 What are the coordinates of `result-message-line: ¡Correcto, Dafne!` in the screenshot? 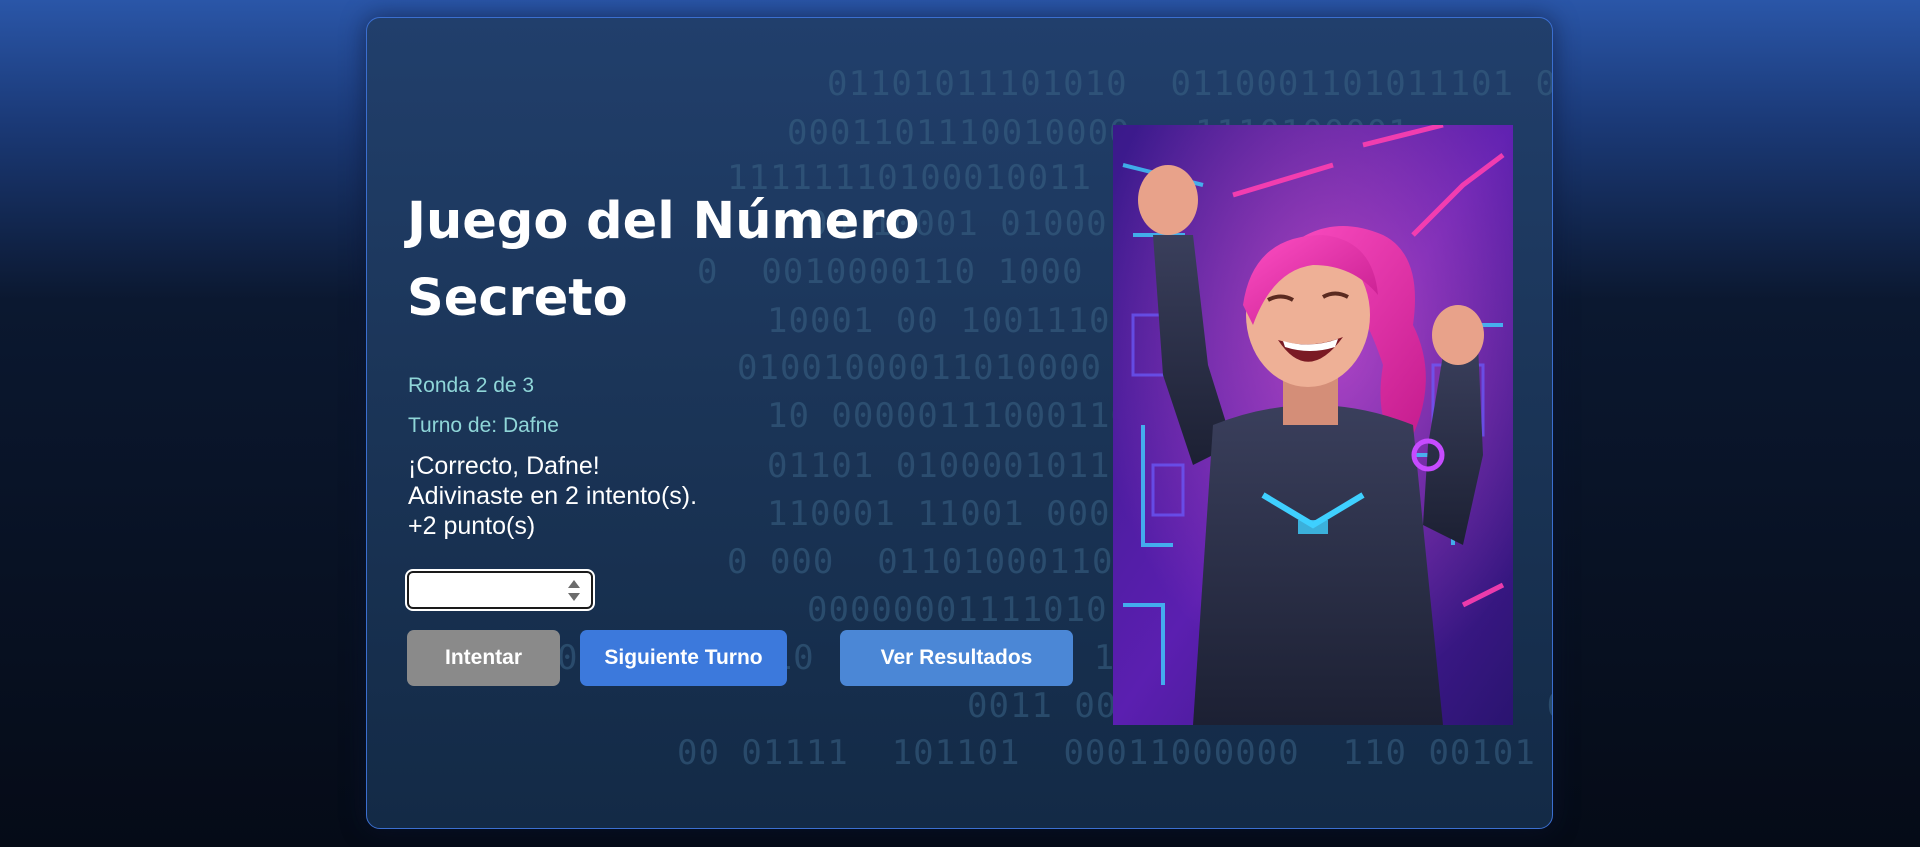 It's located at (504, 466).